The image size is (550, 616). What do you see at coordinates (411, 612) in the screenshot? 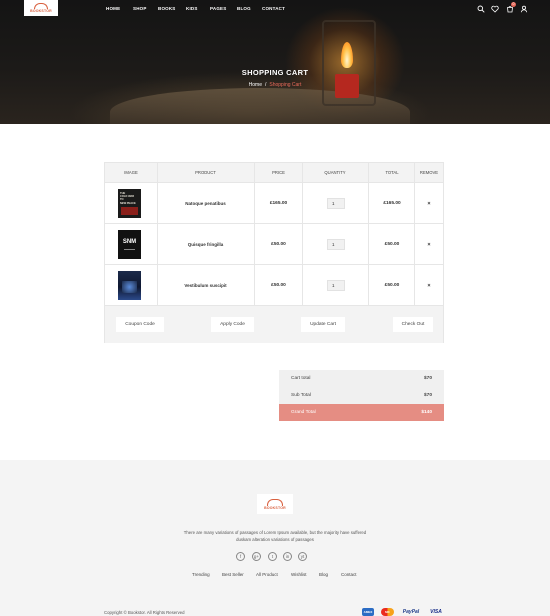
I see `paypal-icon: PayPal` at bounding box center [411, 612].